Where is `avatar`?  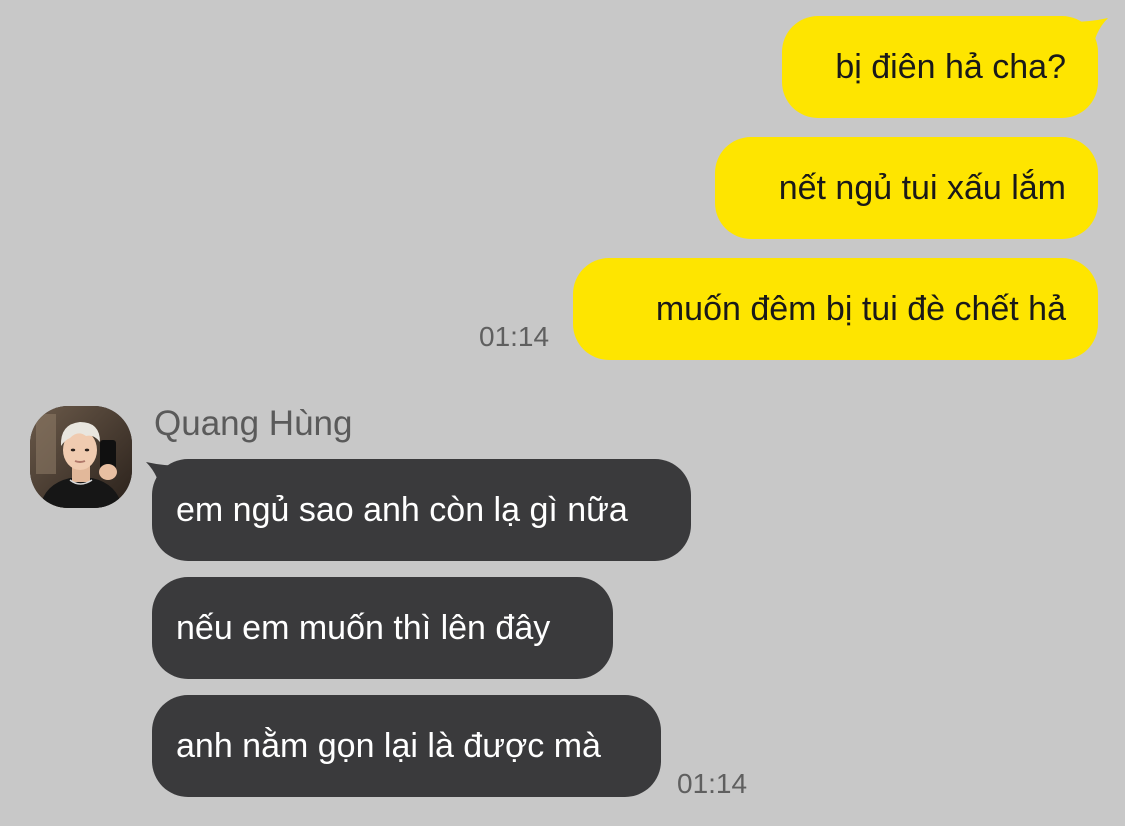 avatar is located at coordinates (81, 457).